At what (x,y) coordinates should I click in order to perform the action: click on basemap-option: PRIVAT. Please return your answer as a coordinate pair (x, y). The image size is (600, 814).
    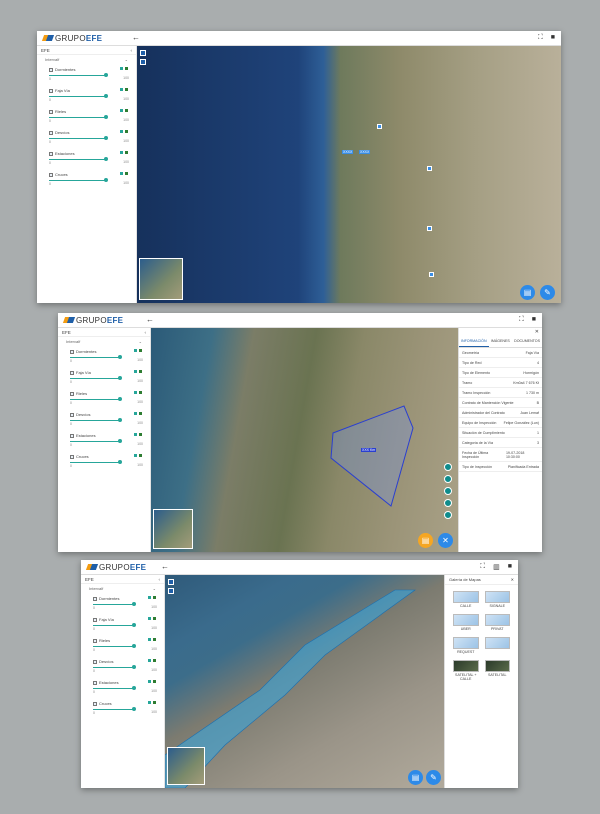
    Looking at the image, I should click on (497, 622).